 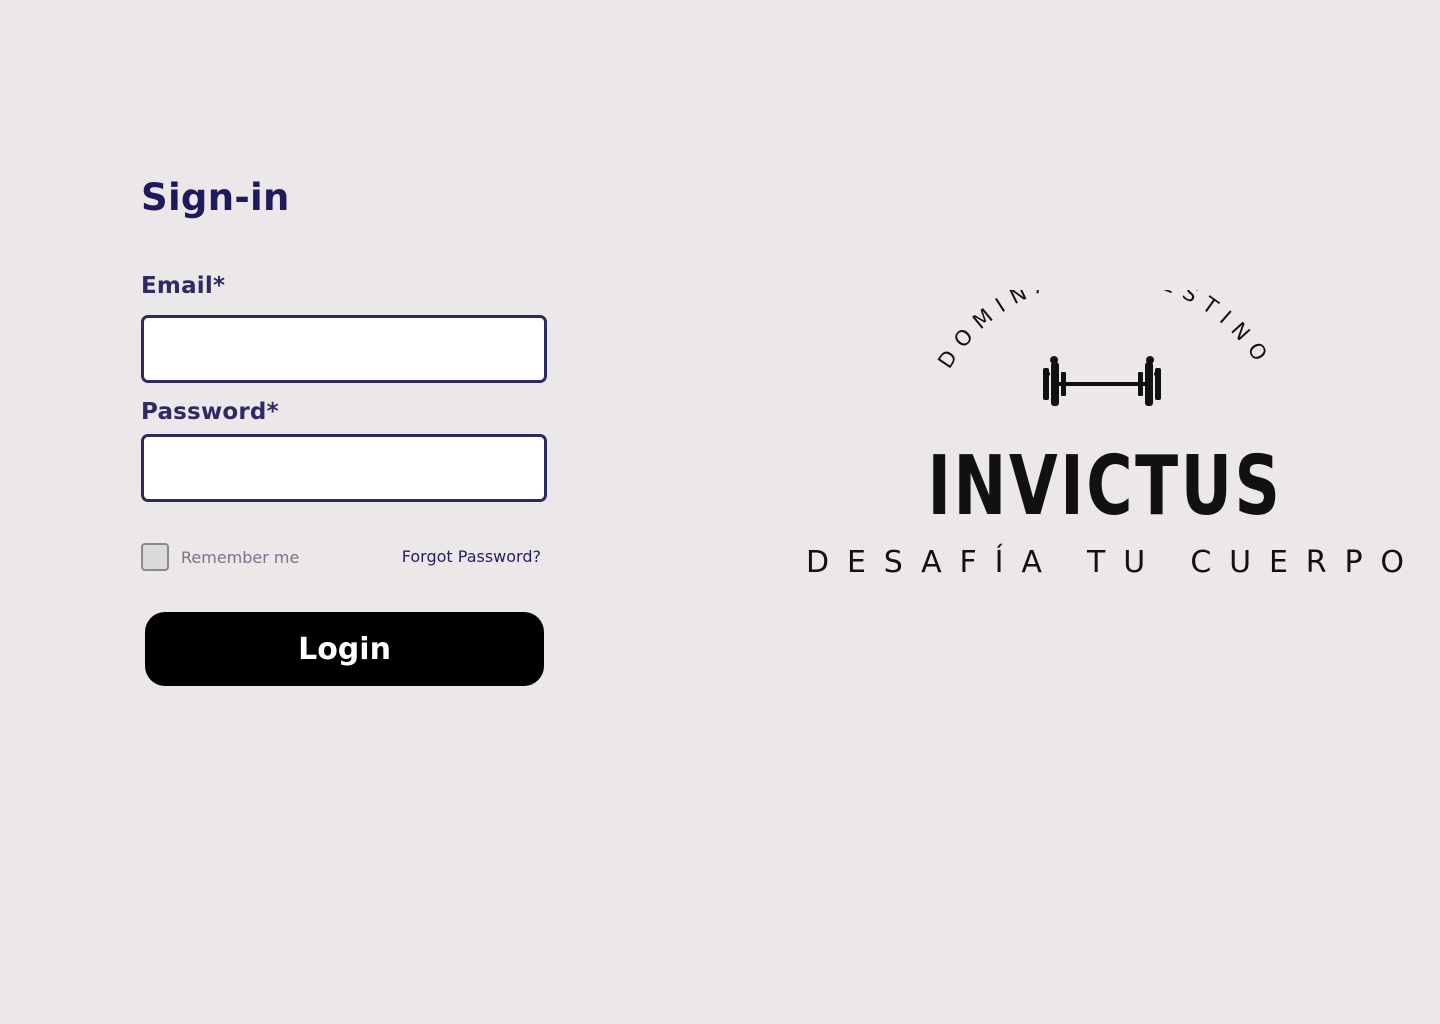 What do you see at coordinates (471, 556) in the screenshot?
I see `forgot-password-link: Forgot Password?` at bounding box center [471, 556].